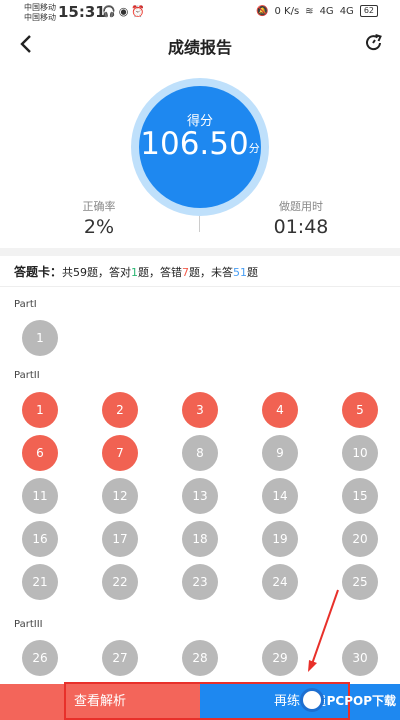  What do you see at coordinates (40, 539) in the screenshot?
I see `question-button: 16` at bounding box center [40, 539].